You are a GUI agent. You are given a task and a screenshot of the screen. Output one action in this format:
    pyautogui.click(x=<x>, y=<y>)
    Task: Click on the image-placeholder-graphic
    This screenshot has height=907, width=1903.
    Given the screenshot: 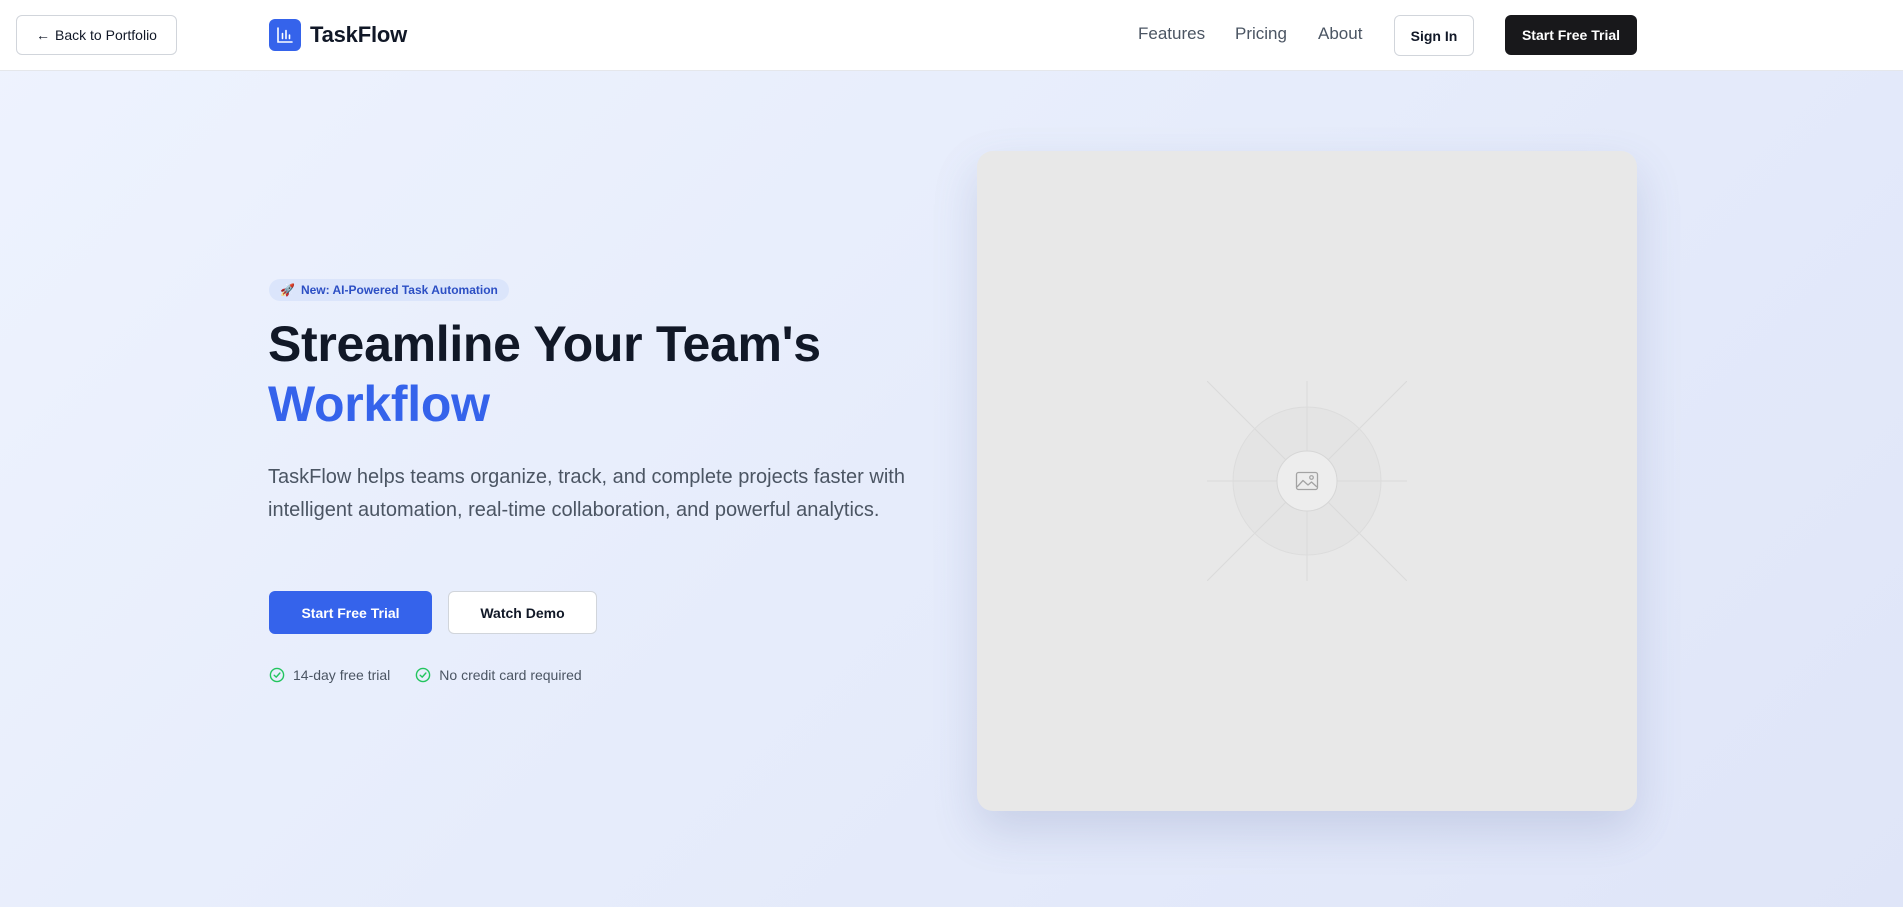 What is the action you would take?
    pyautogui.click(x=1307, y=481)
    